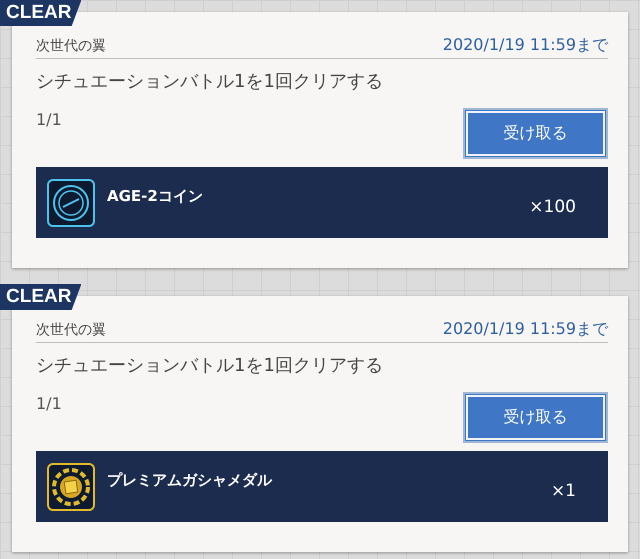 The height and width of the screenshot is (559, 640). What do you see at coordinates (155, 196) in the screenshot?
I see `reward-name: AGE-2コイン` at bounding box center [155, 196].